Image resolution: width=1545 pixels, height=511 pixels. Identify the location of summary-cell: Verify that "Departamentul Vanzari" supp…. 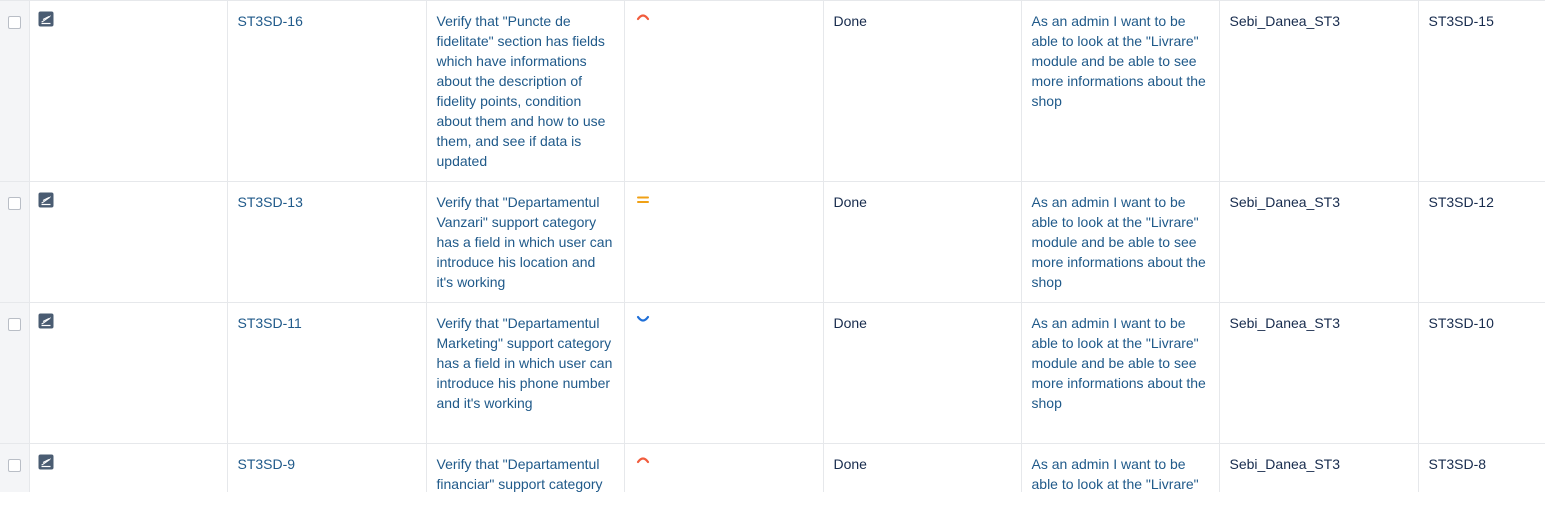
(525, 242).